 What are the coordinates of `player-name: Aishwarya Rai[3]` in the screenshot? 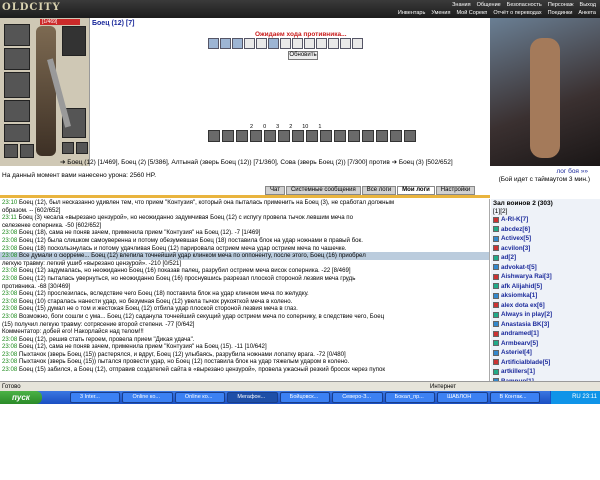 It's located at (526, 277).